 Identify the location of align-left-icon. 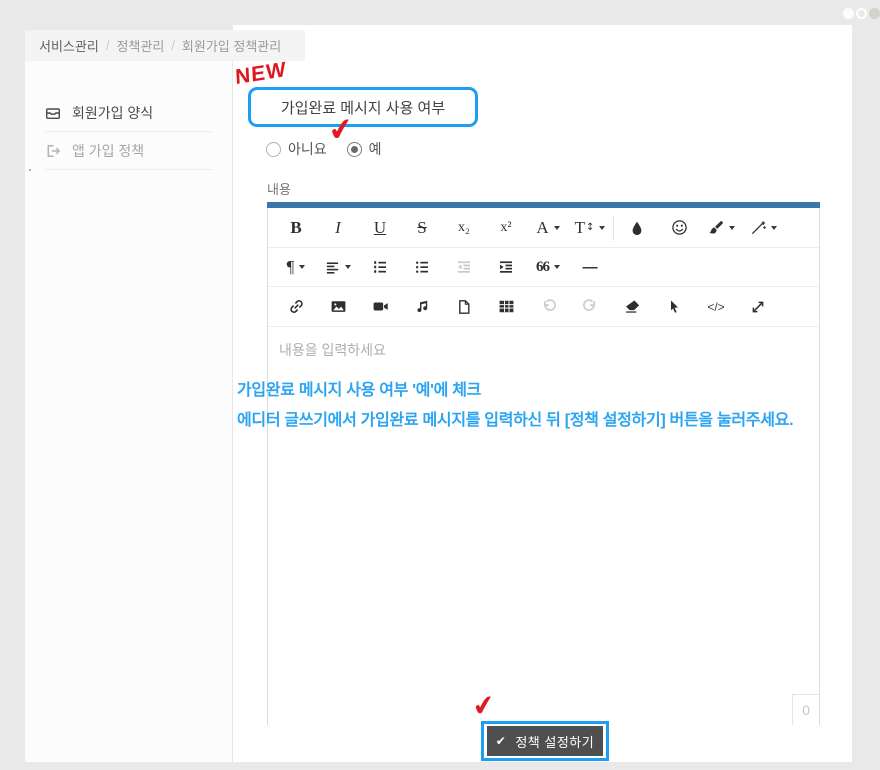
(332, 267).